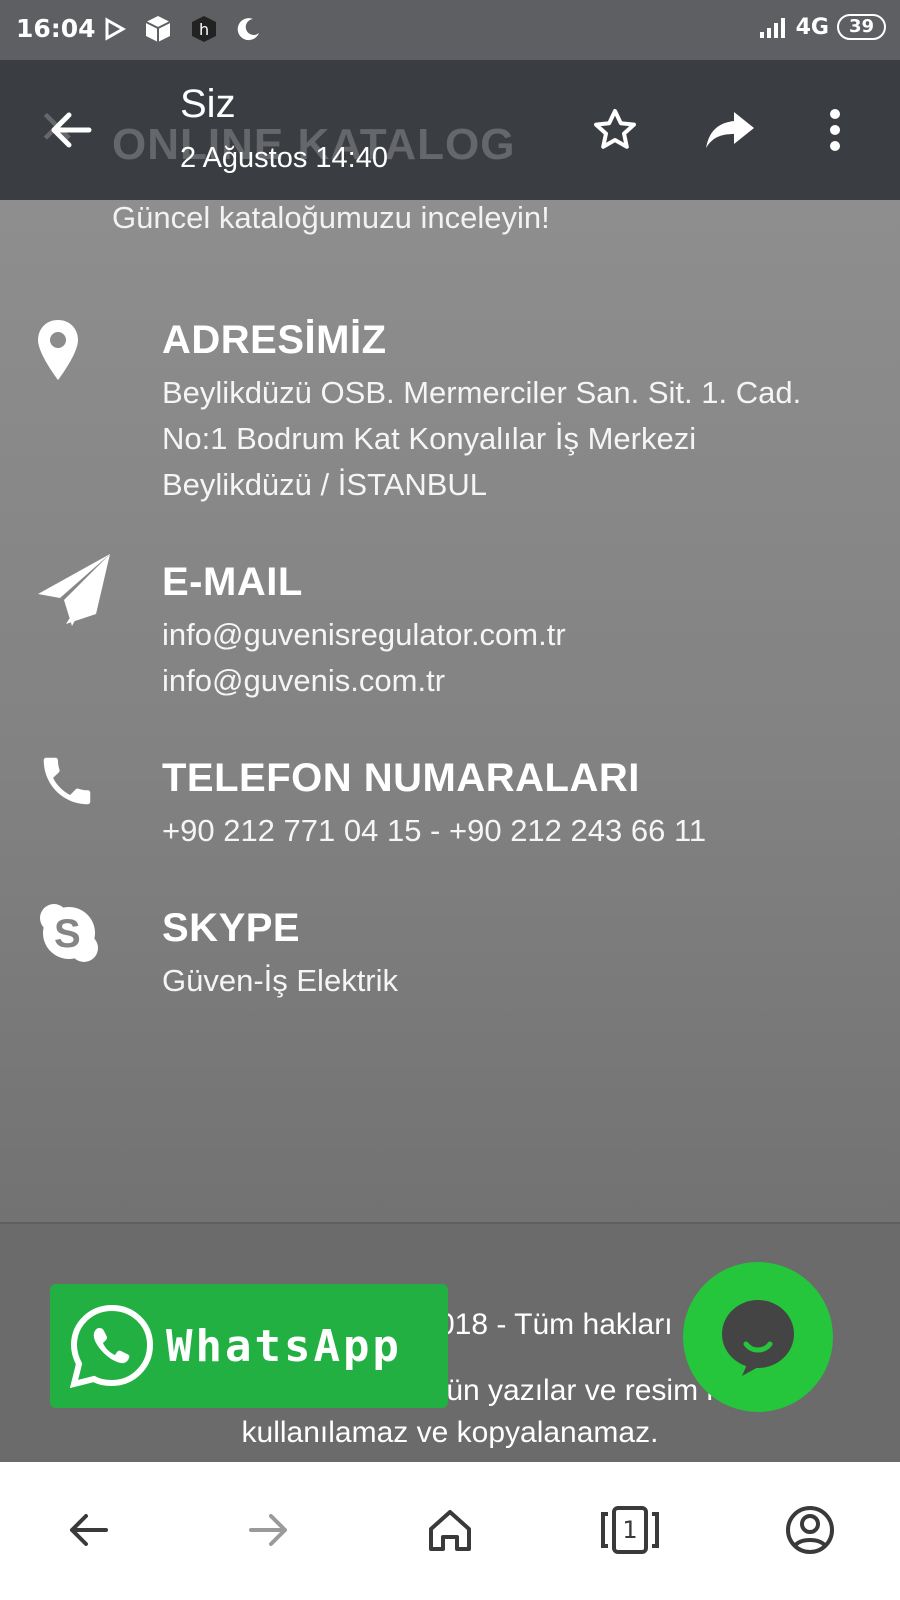  I want to click on more-button, so click(835, 130).